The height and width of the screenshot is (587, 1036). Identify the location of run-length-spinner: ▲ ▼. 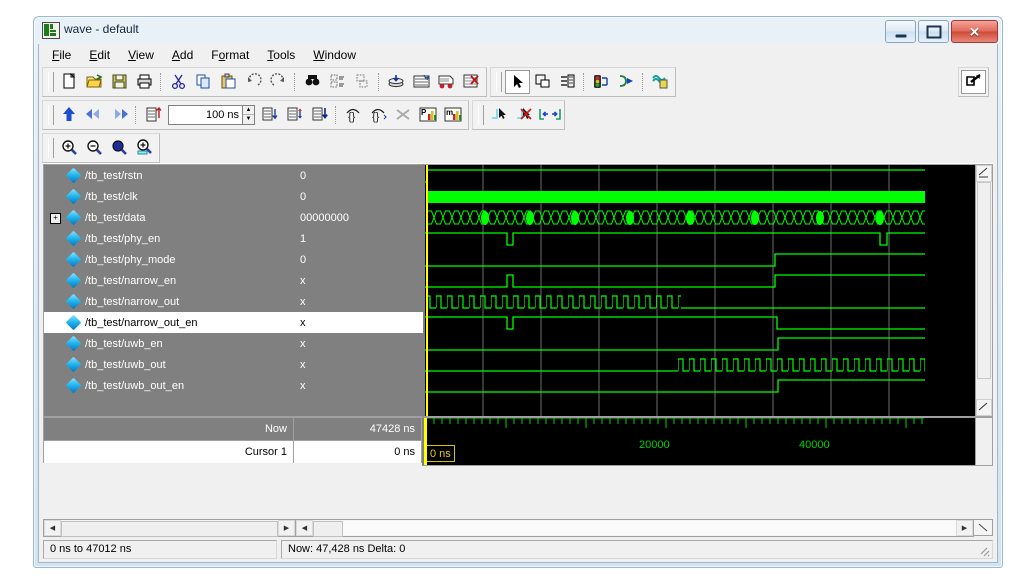
(248, 114).